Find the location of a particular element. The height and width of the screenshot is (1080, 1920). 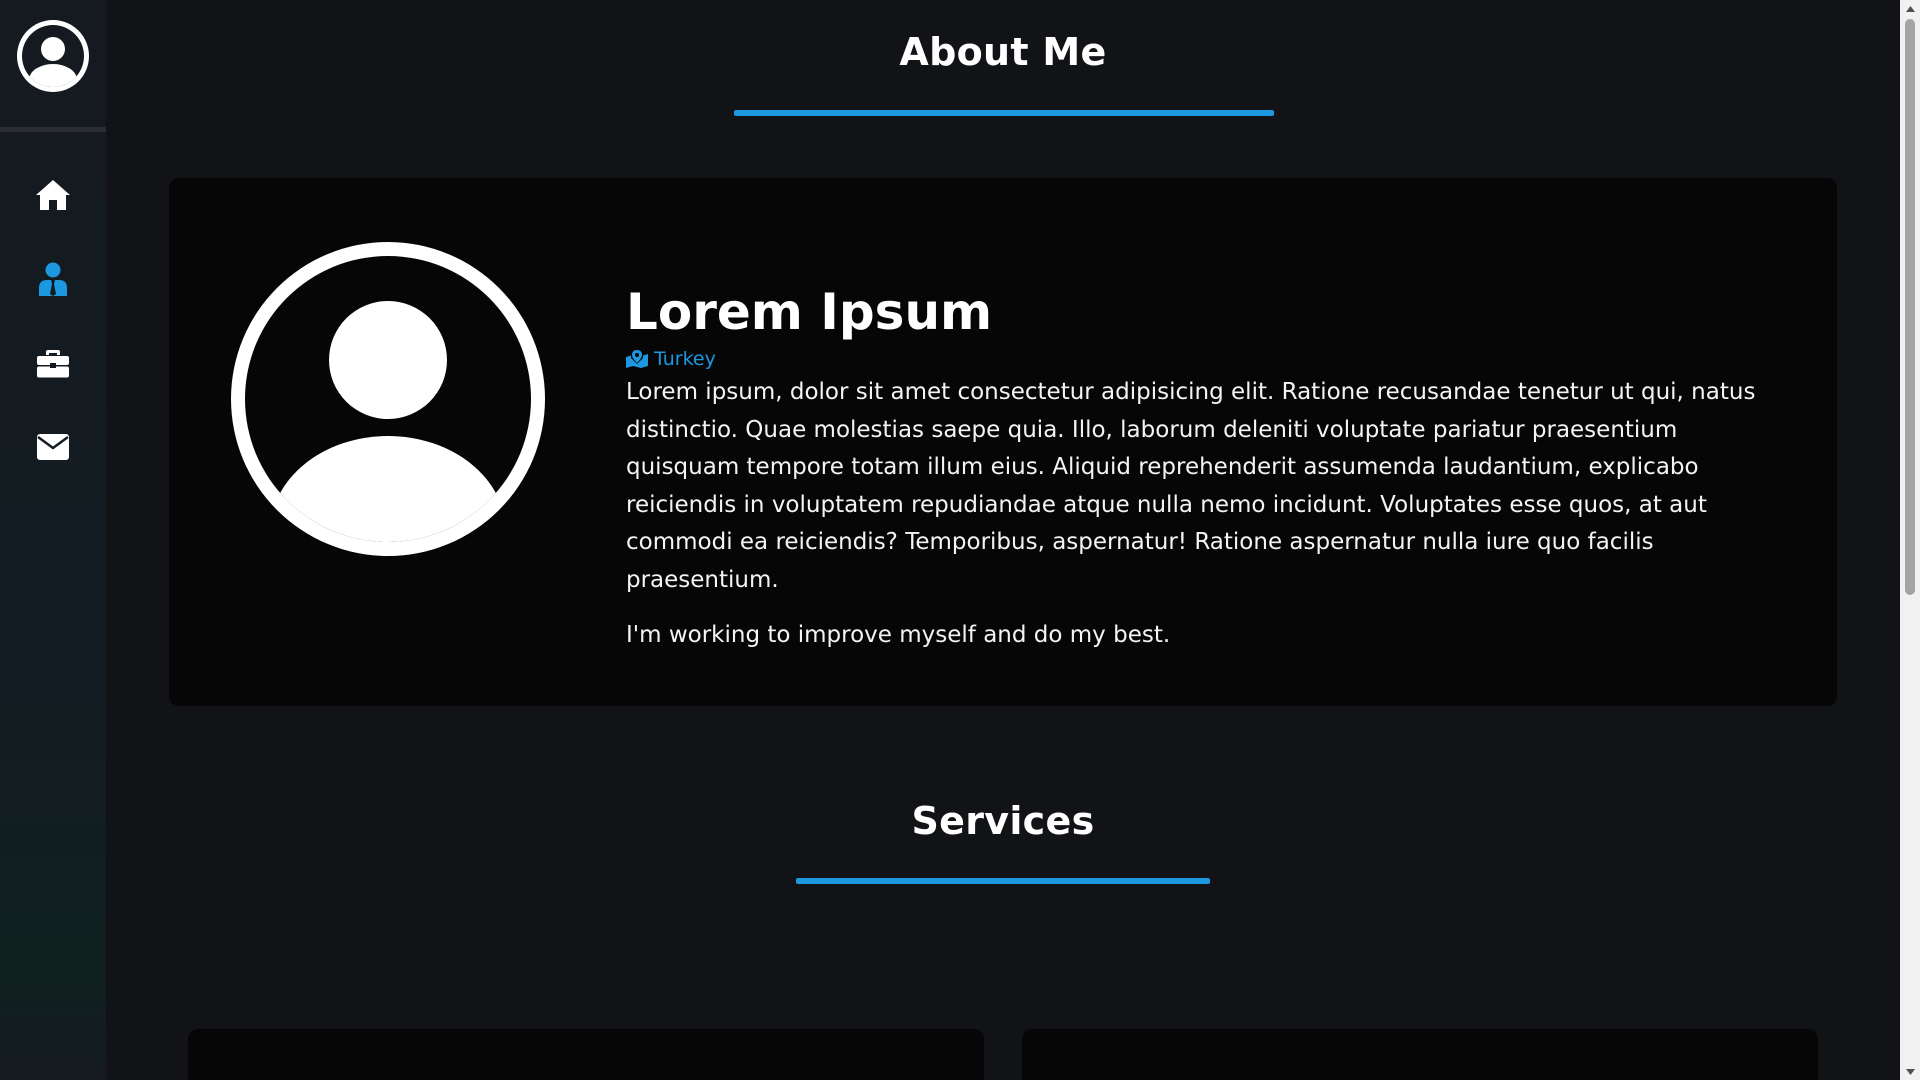

sidebar-item-contact is located at coordinates (53, 447).